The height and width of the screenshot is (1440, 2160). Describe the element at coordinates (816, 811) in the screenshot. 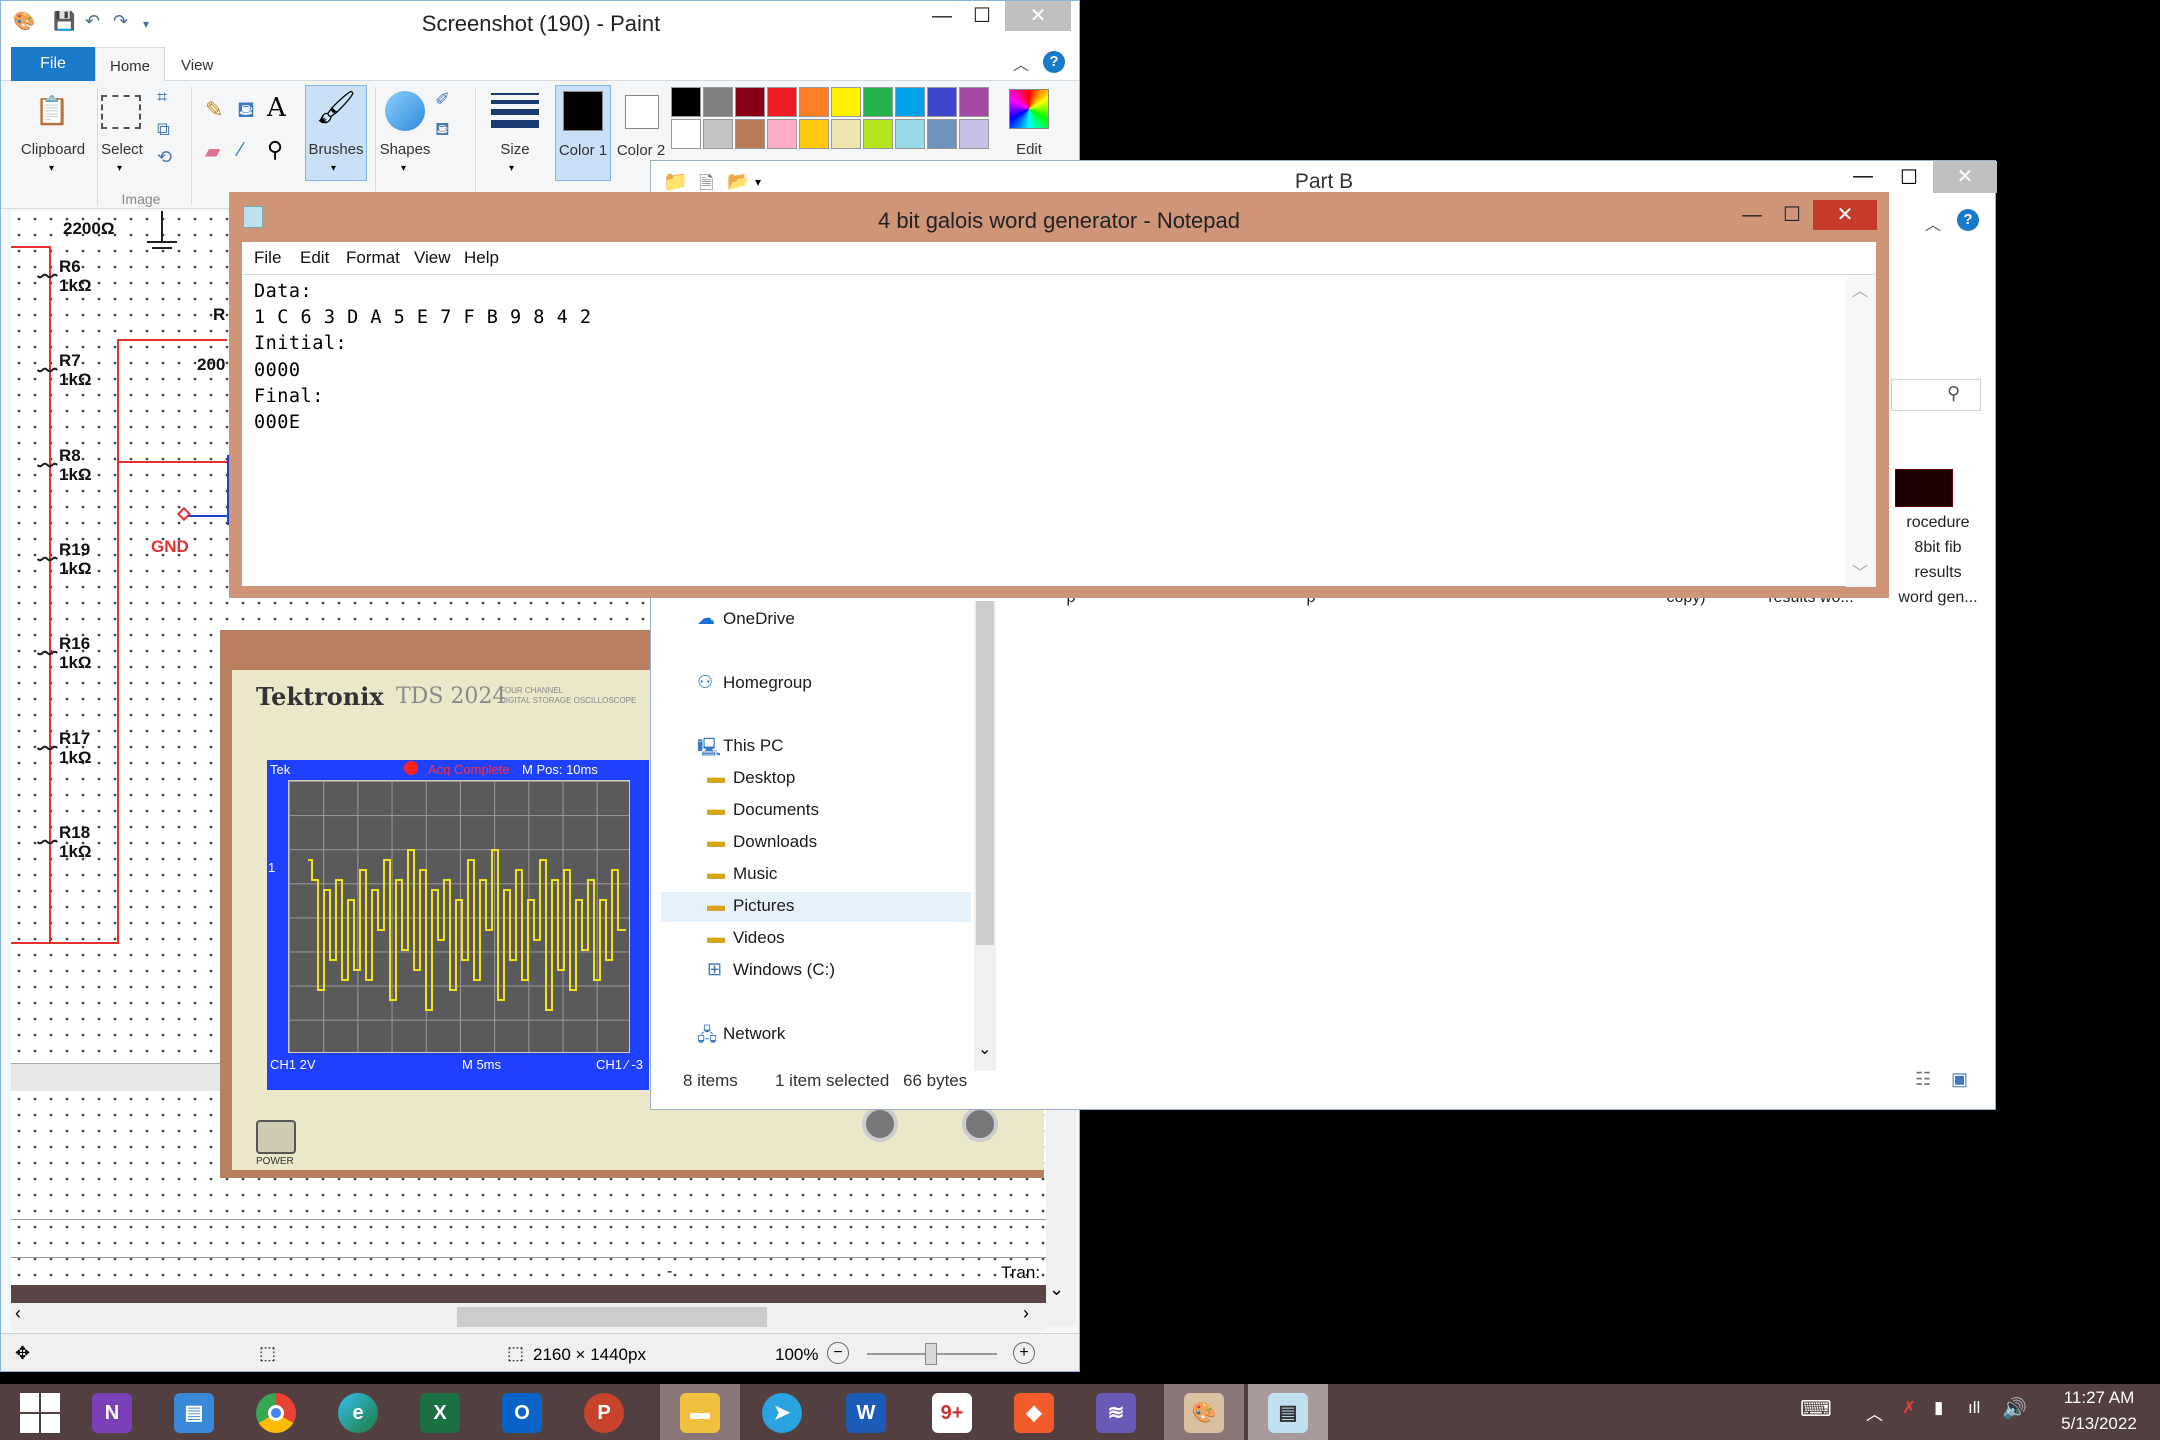

I see `nav-item-documents: ▬ Documents` at that location.